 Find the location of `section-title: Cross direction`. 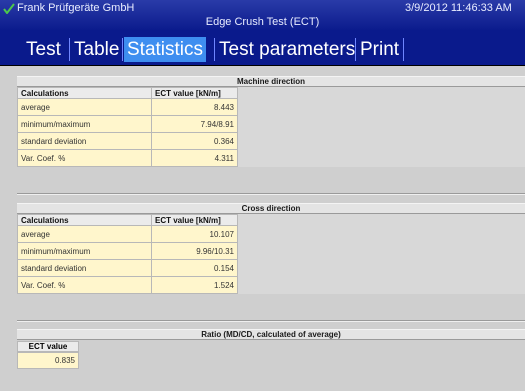

section-title: Cross direction is located at coordinates (271, 208).